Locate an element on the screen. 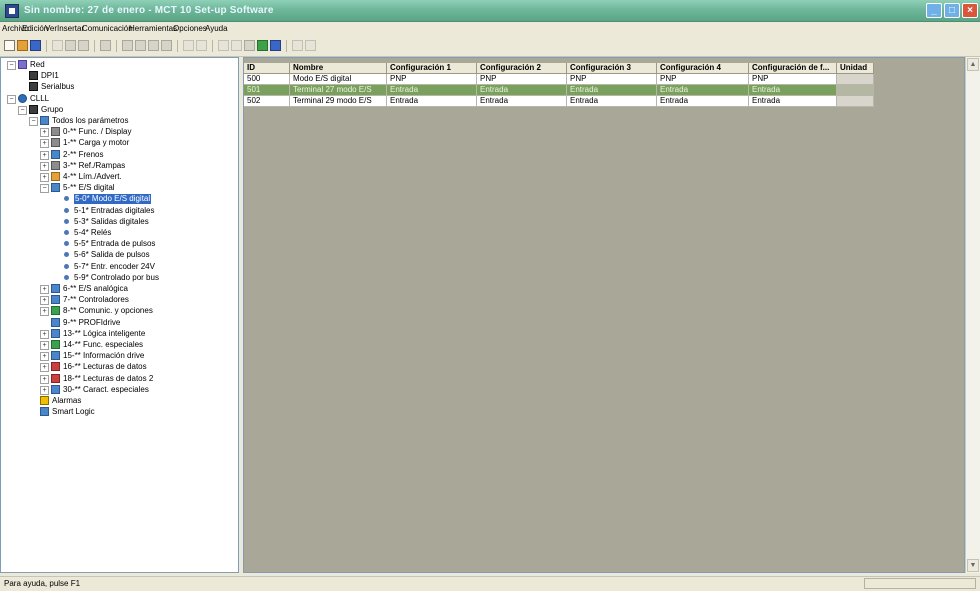  filter-icon is located at coordinates (140, 45).